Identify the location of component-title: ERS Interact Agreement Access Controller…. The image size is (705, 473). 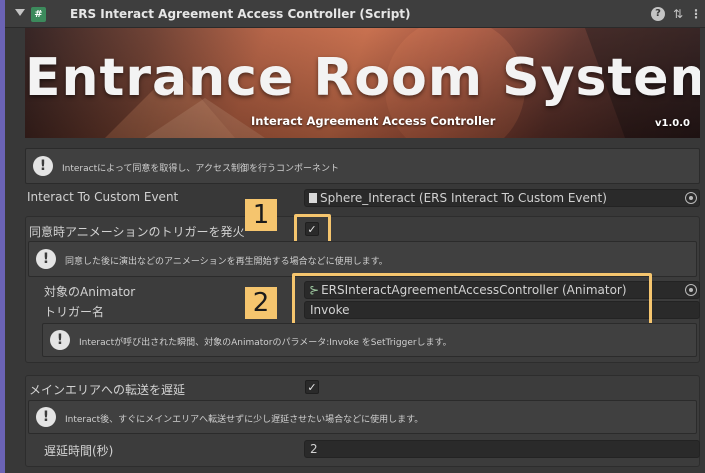
(240, 14).